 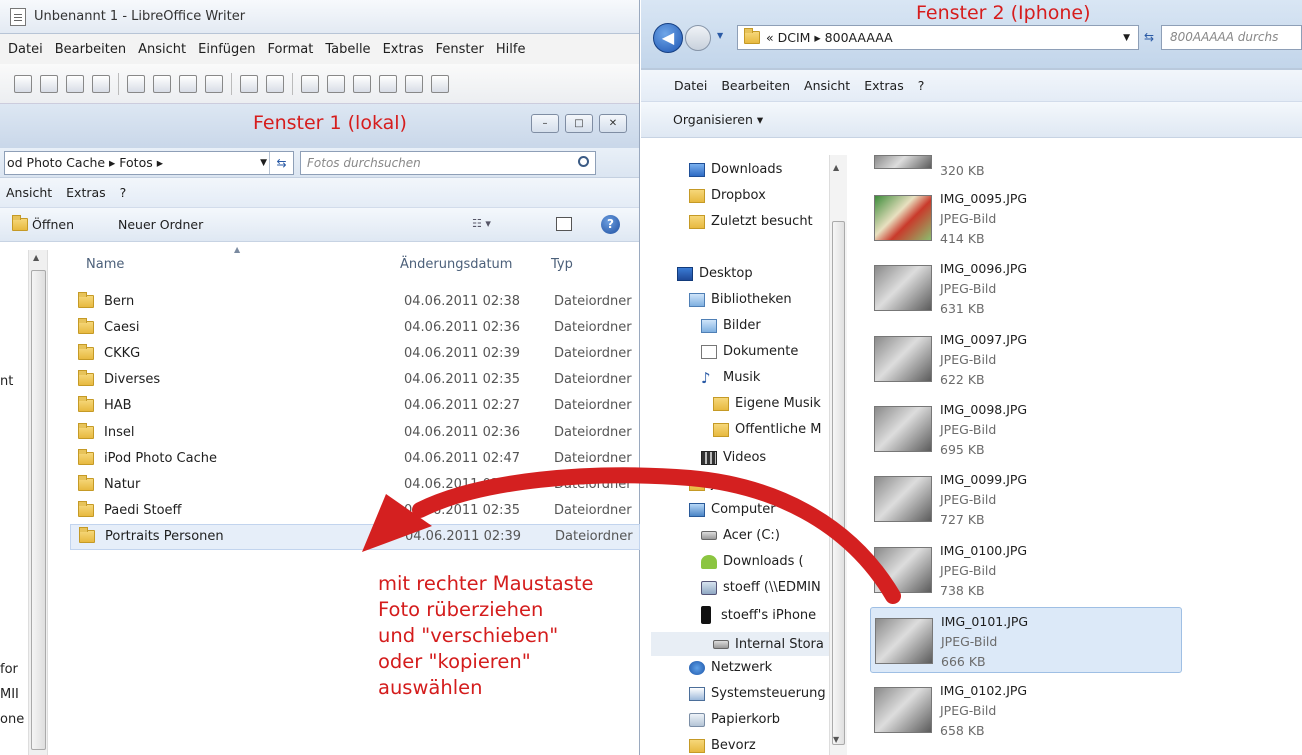 What do you see at coordinates (25, 49) in the screenshot?
I see `menu-datei: Datei` at bounding box center [25, 49].